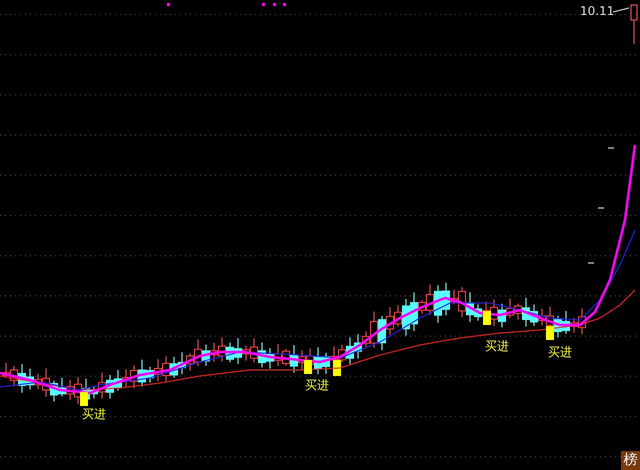  Describe the element at coordinates (621, 10) in the screenshot. I see `leader-line` at that location.